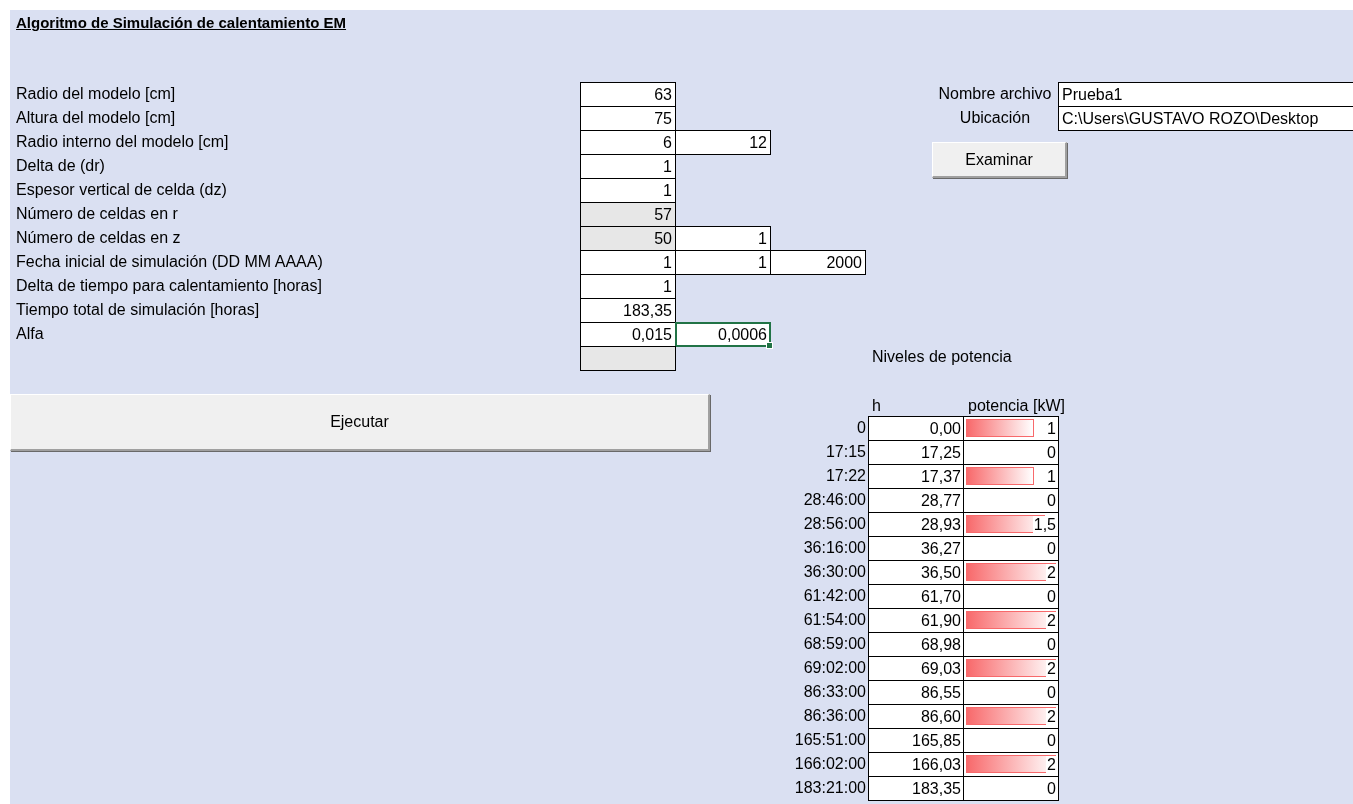 This screenshot has height=804, width=1353. What do you see at coordinates (628, 334) in the screenshot?
I see `parameter-cell: 0,015` at bounding box center [628, 334].